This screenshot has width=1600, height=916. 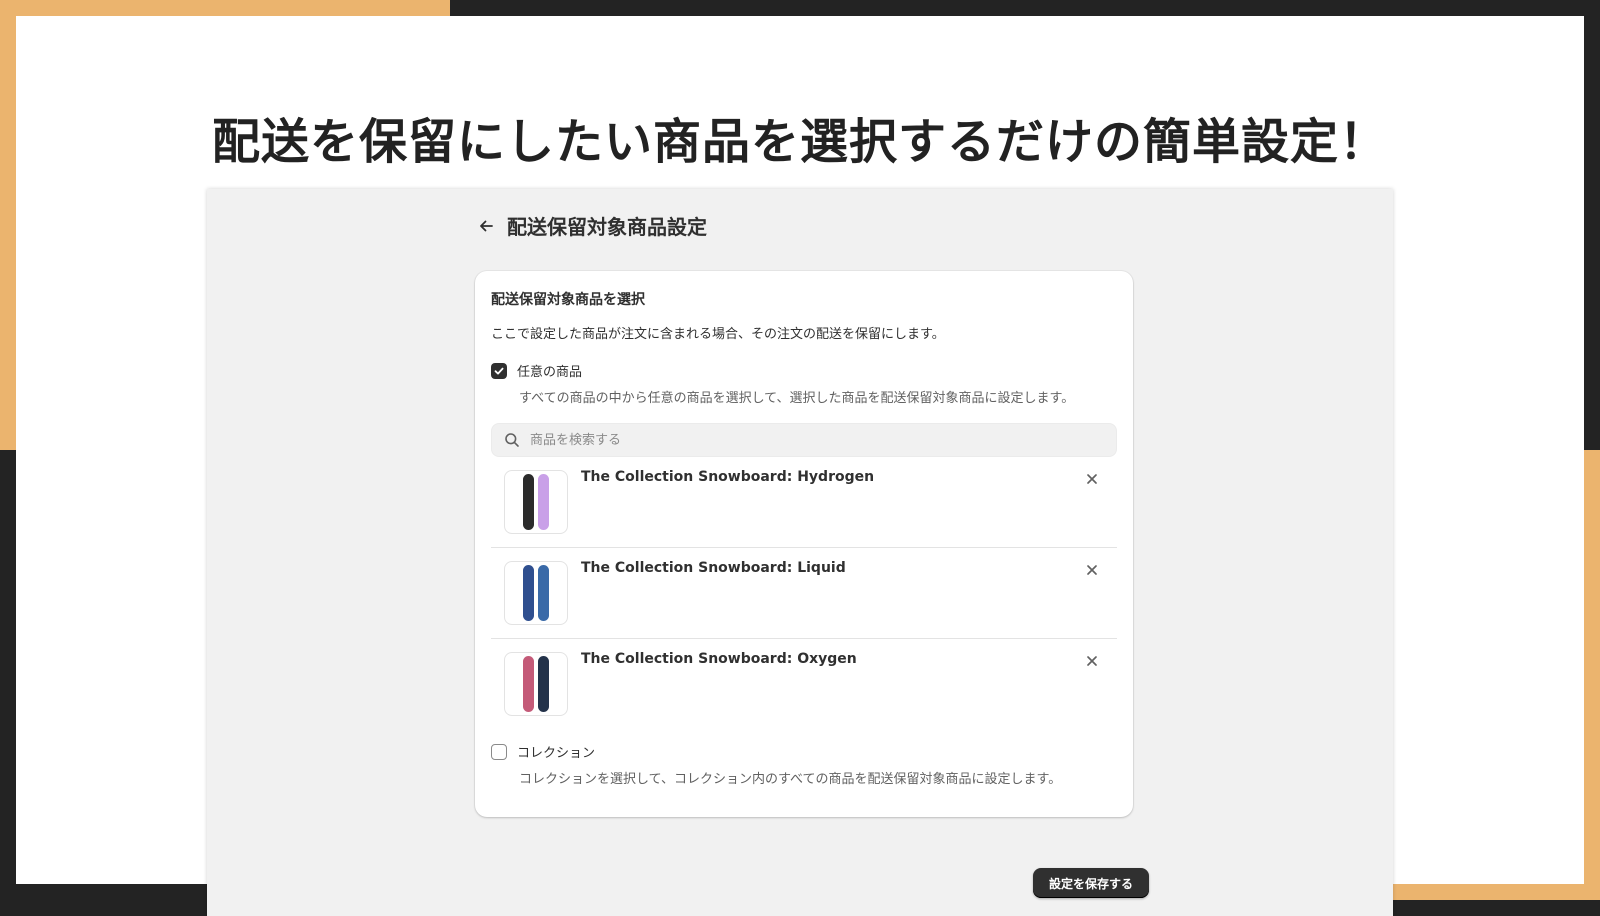 I want to click on any-products-label: 任意の商品, so click(x=550, y=372).